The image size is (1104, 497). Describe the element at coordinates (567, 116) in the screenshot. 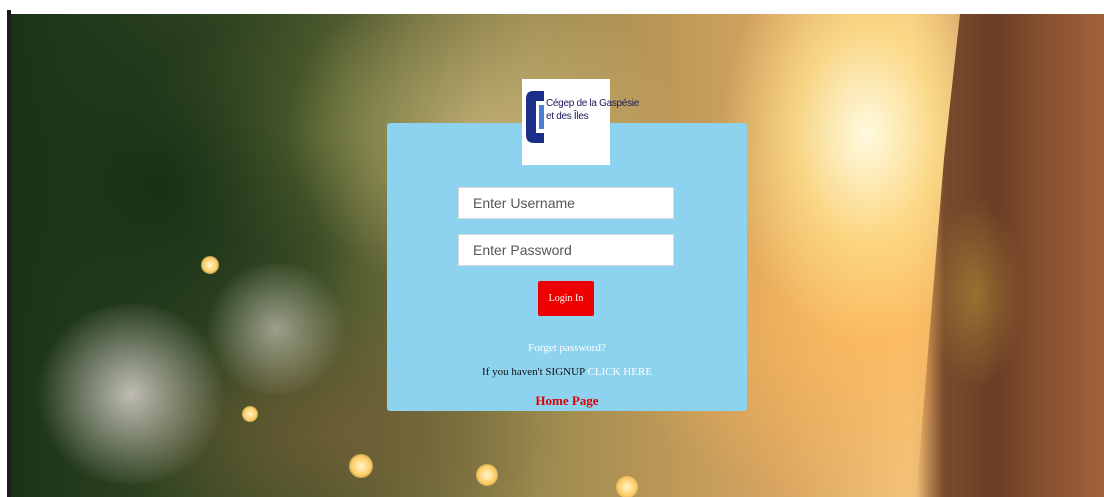

I see `logo-line-2: et des Îles` at that location.